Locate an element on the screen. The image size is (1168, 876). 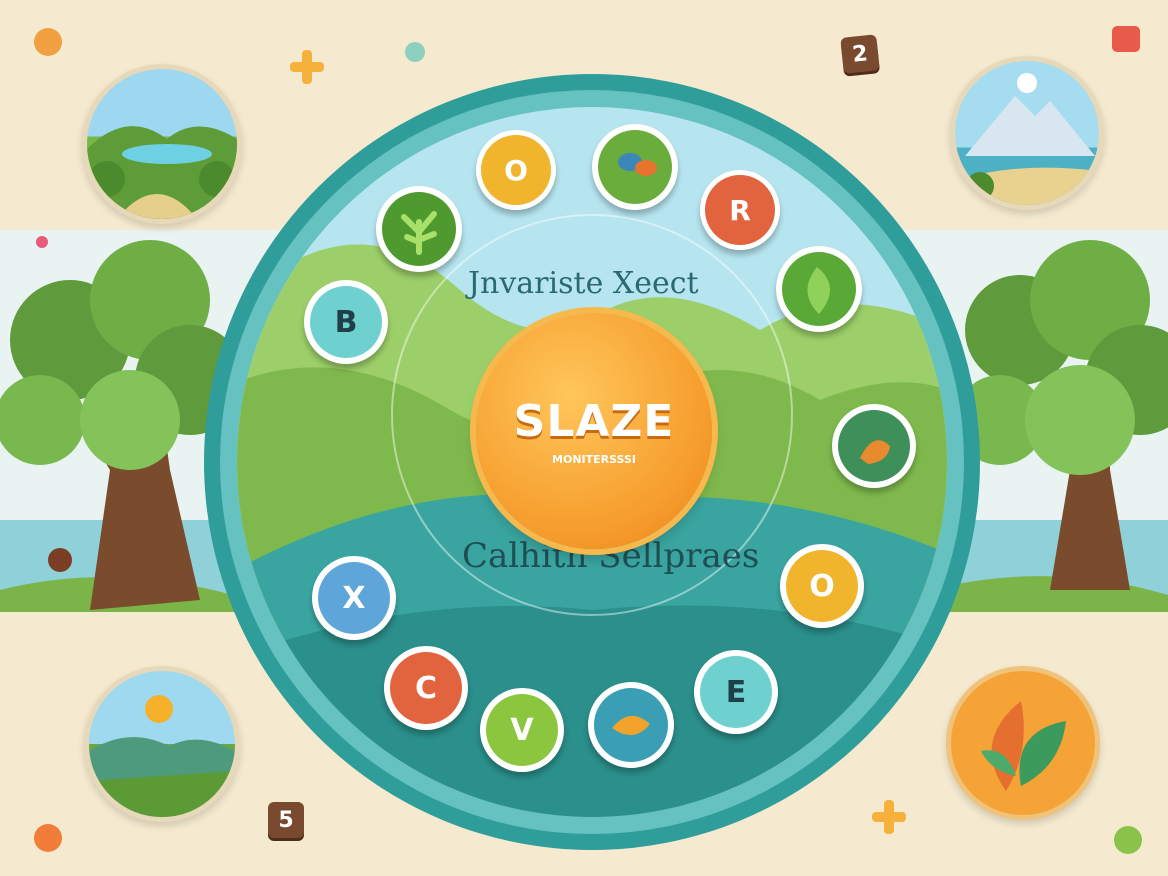
plant-icon is located at coordinates (419, 229).